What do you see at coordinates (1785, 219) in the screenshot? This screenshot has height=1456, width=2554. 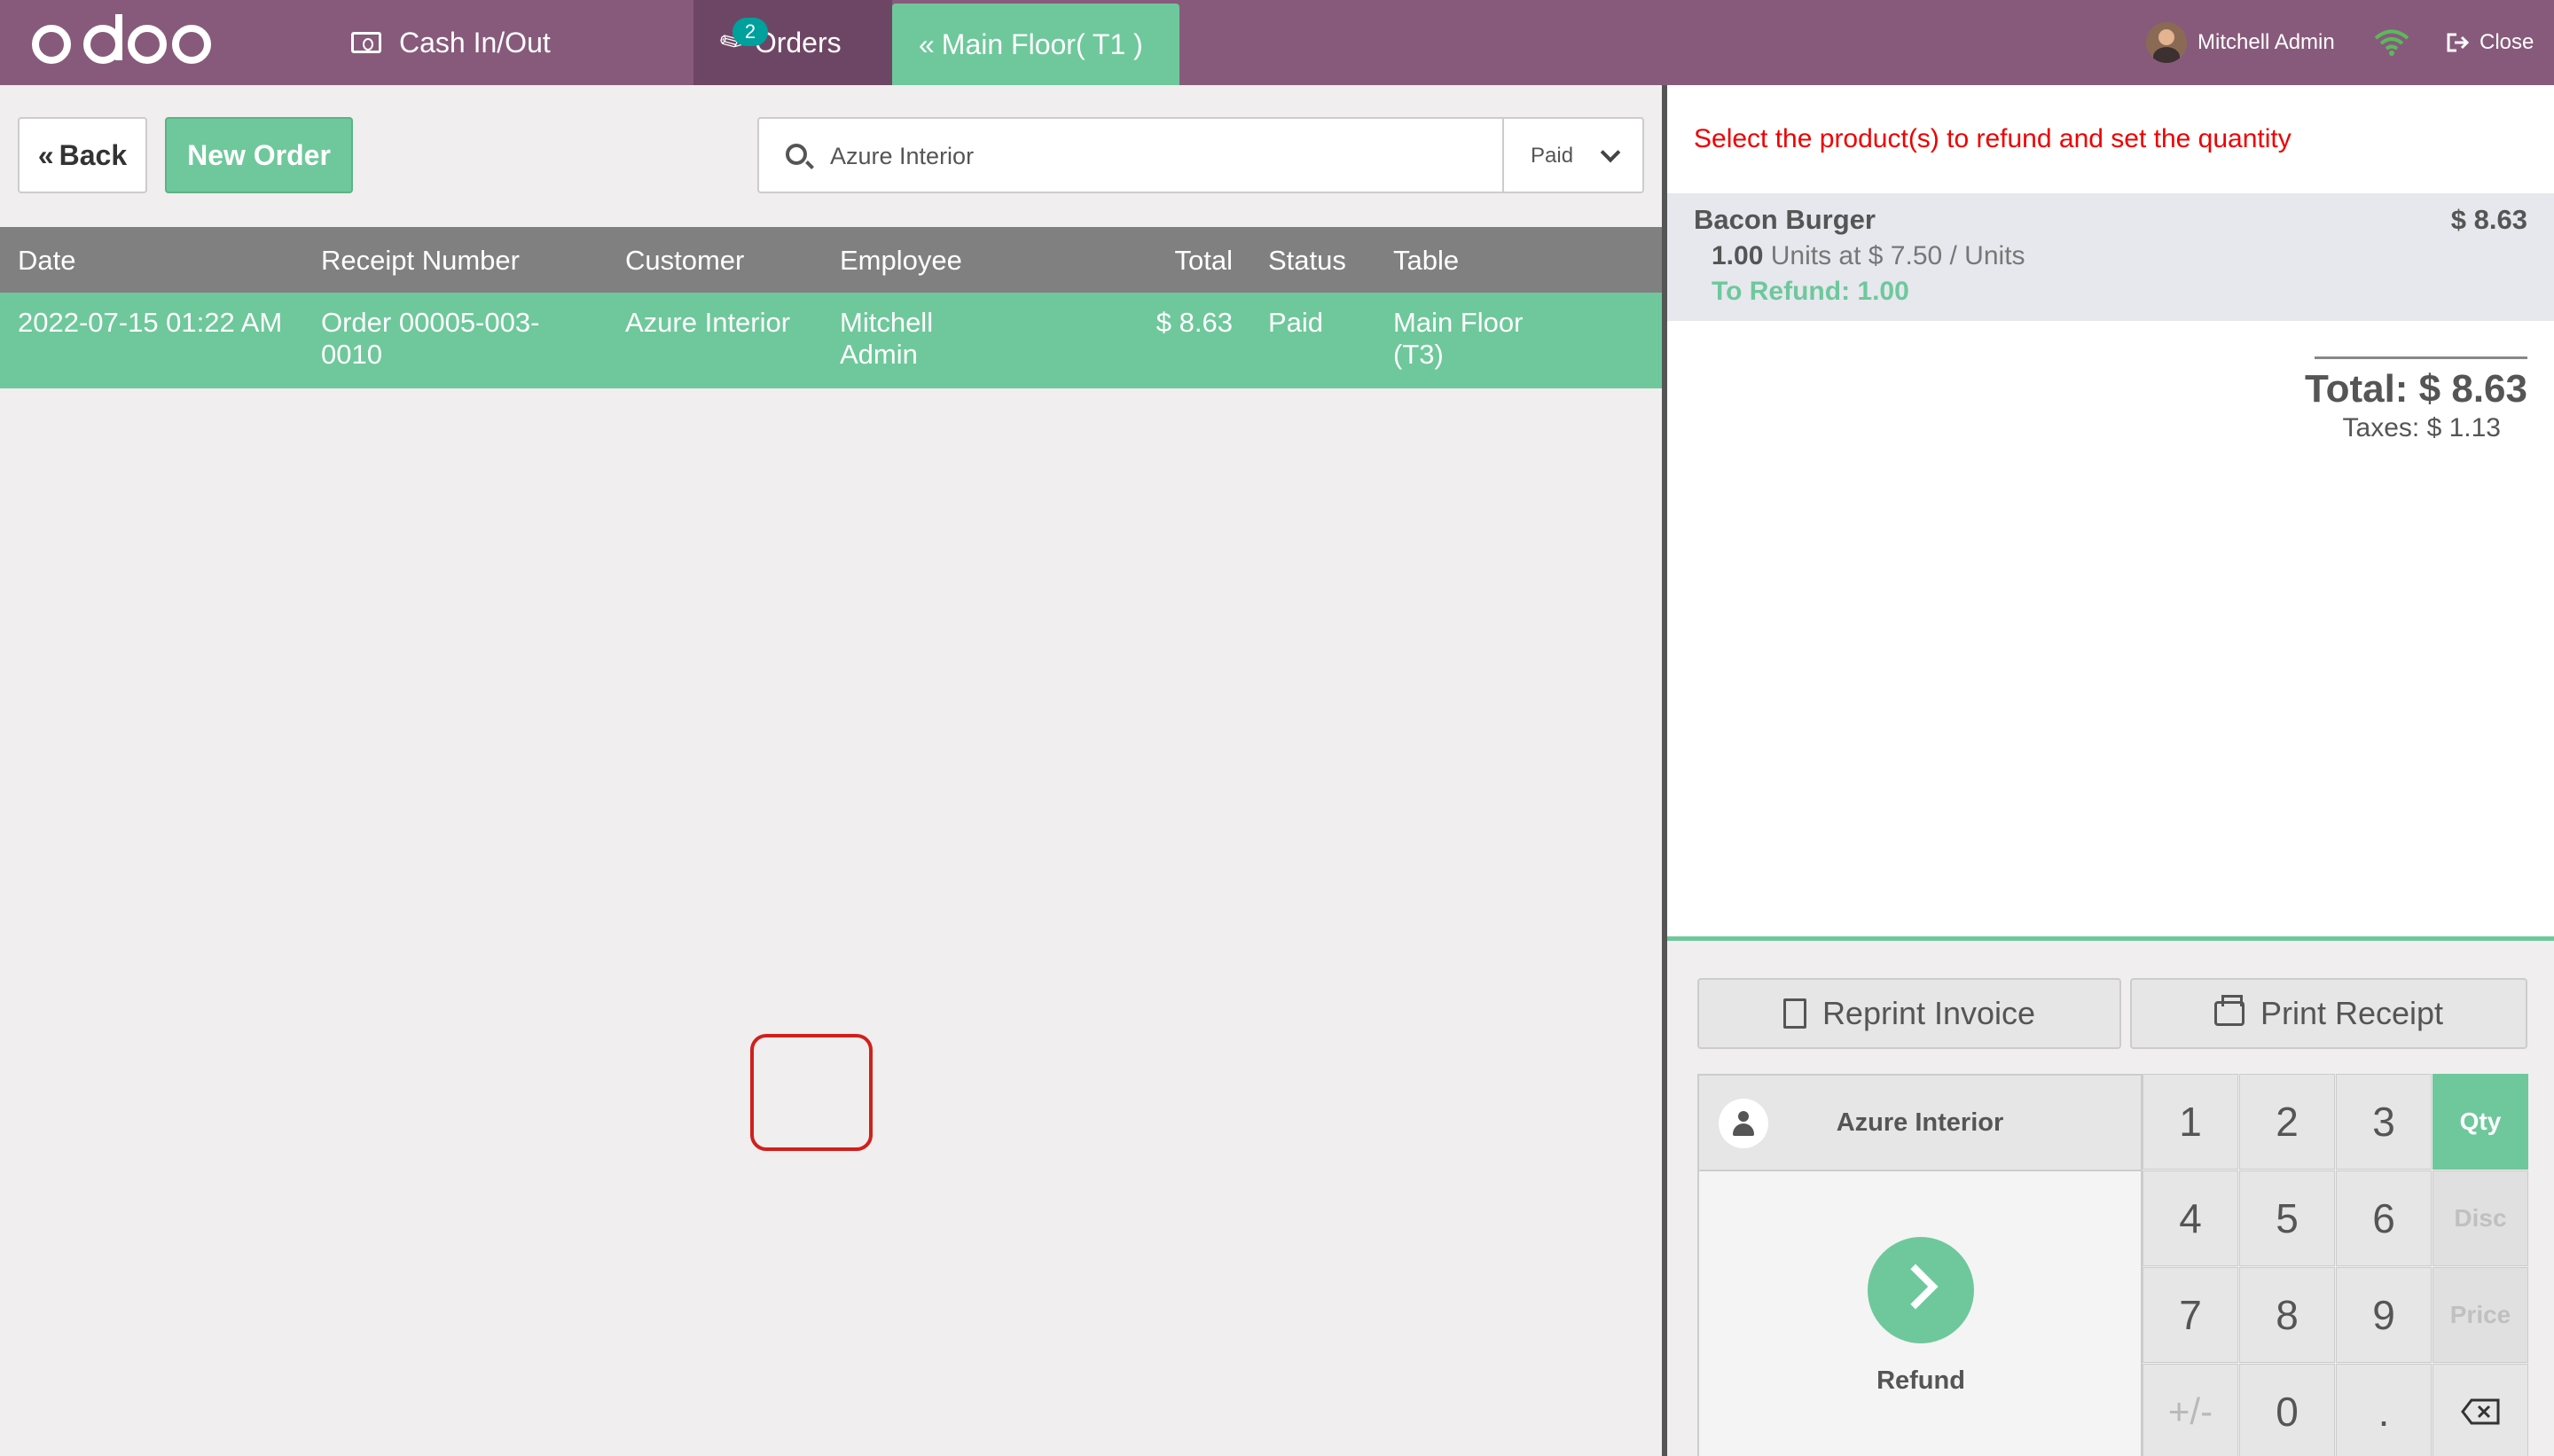 I see `product-name: Bacon Burger` at bounding box center [1785, 219].